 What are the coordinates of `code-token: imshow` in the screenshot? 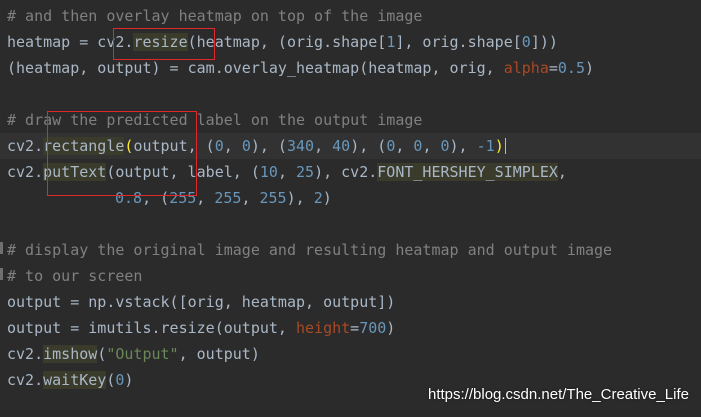 It's located at (70, 354).